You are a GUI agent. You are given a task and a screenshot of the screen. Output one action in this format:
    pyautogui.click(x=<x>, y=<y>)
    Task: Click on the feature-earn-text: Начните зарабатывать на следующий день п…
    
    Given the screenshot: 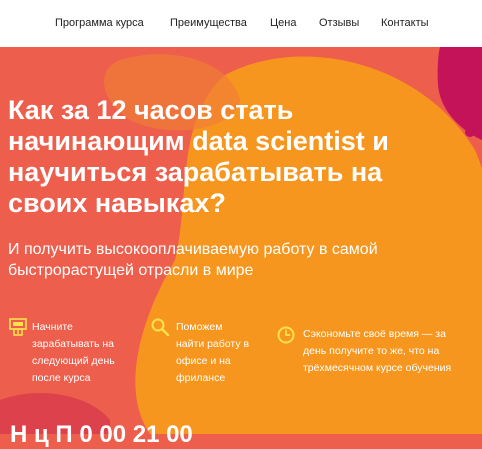 What is the action you would take?
    pyautogui.click(x=73, y=353)
    